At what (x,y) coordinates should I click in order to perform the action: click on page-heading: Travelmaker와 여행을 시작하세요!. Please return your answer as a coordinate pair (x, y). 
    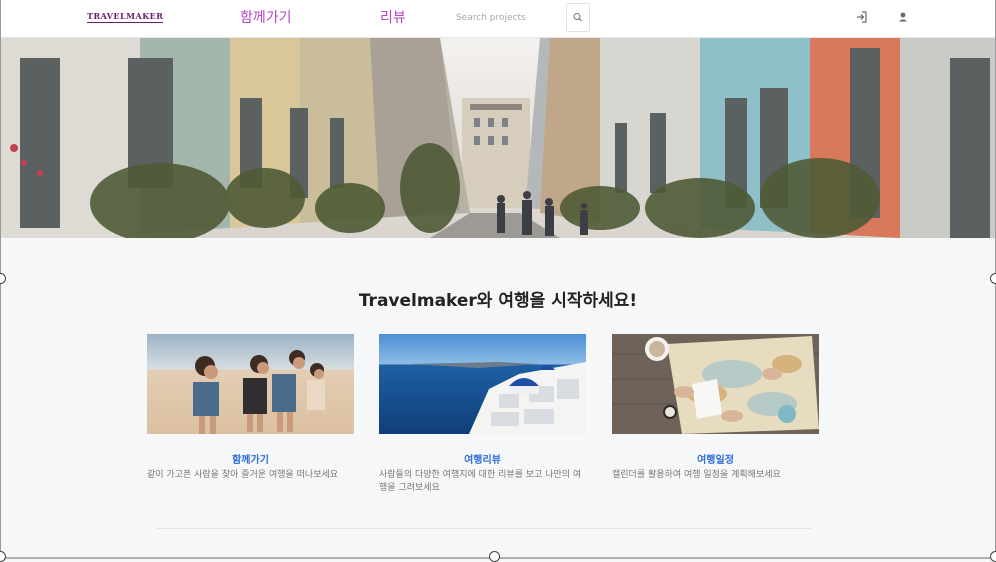
    Looking at the image, I should click on (498, 301).